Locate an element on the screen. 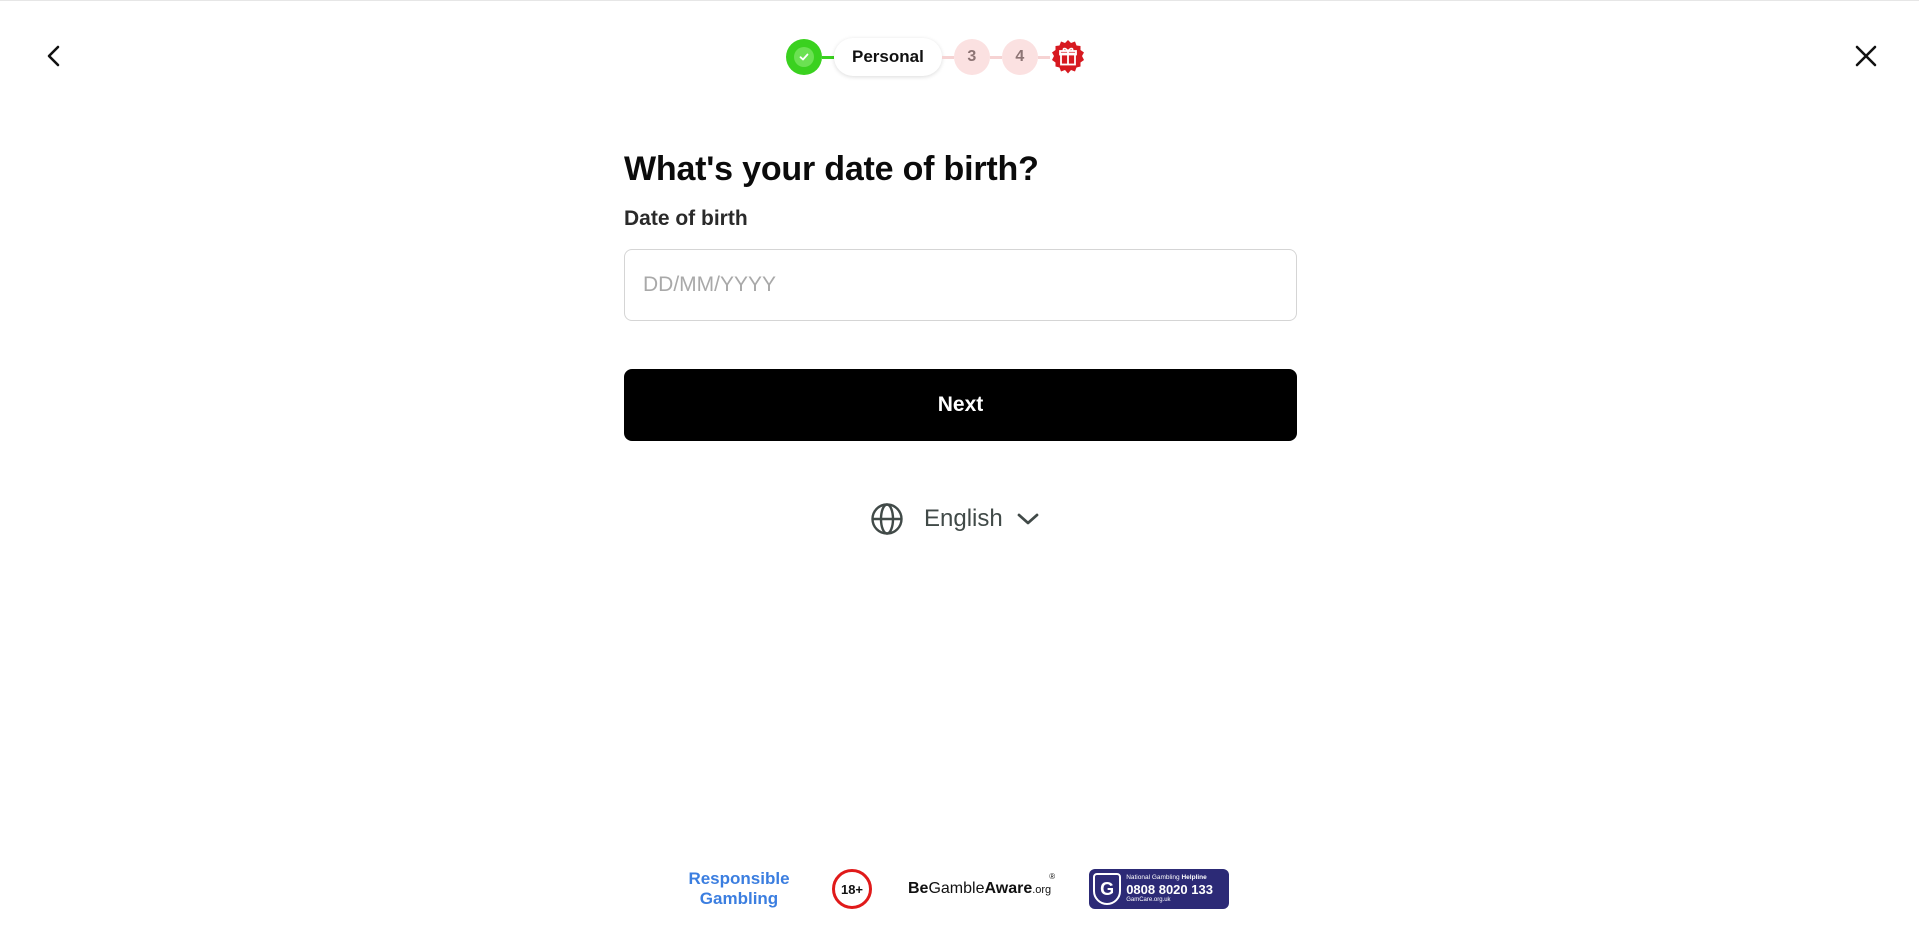  close-icon is located at coordinates (1866, 56).